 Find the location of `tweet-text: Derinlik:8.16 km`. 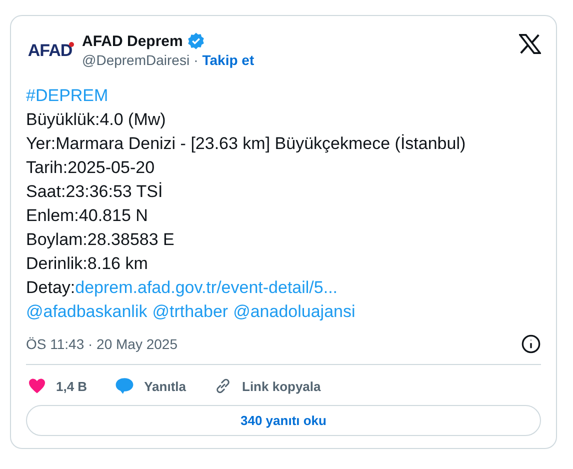

tweet-text: Derinlik:8.16 km is located at coordinates (87, 264).